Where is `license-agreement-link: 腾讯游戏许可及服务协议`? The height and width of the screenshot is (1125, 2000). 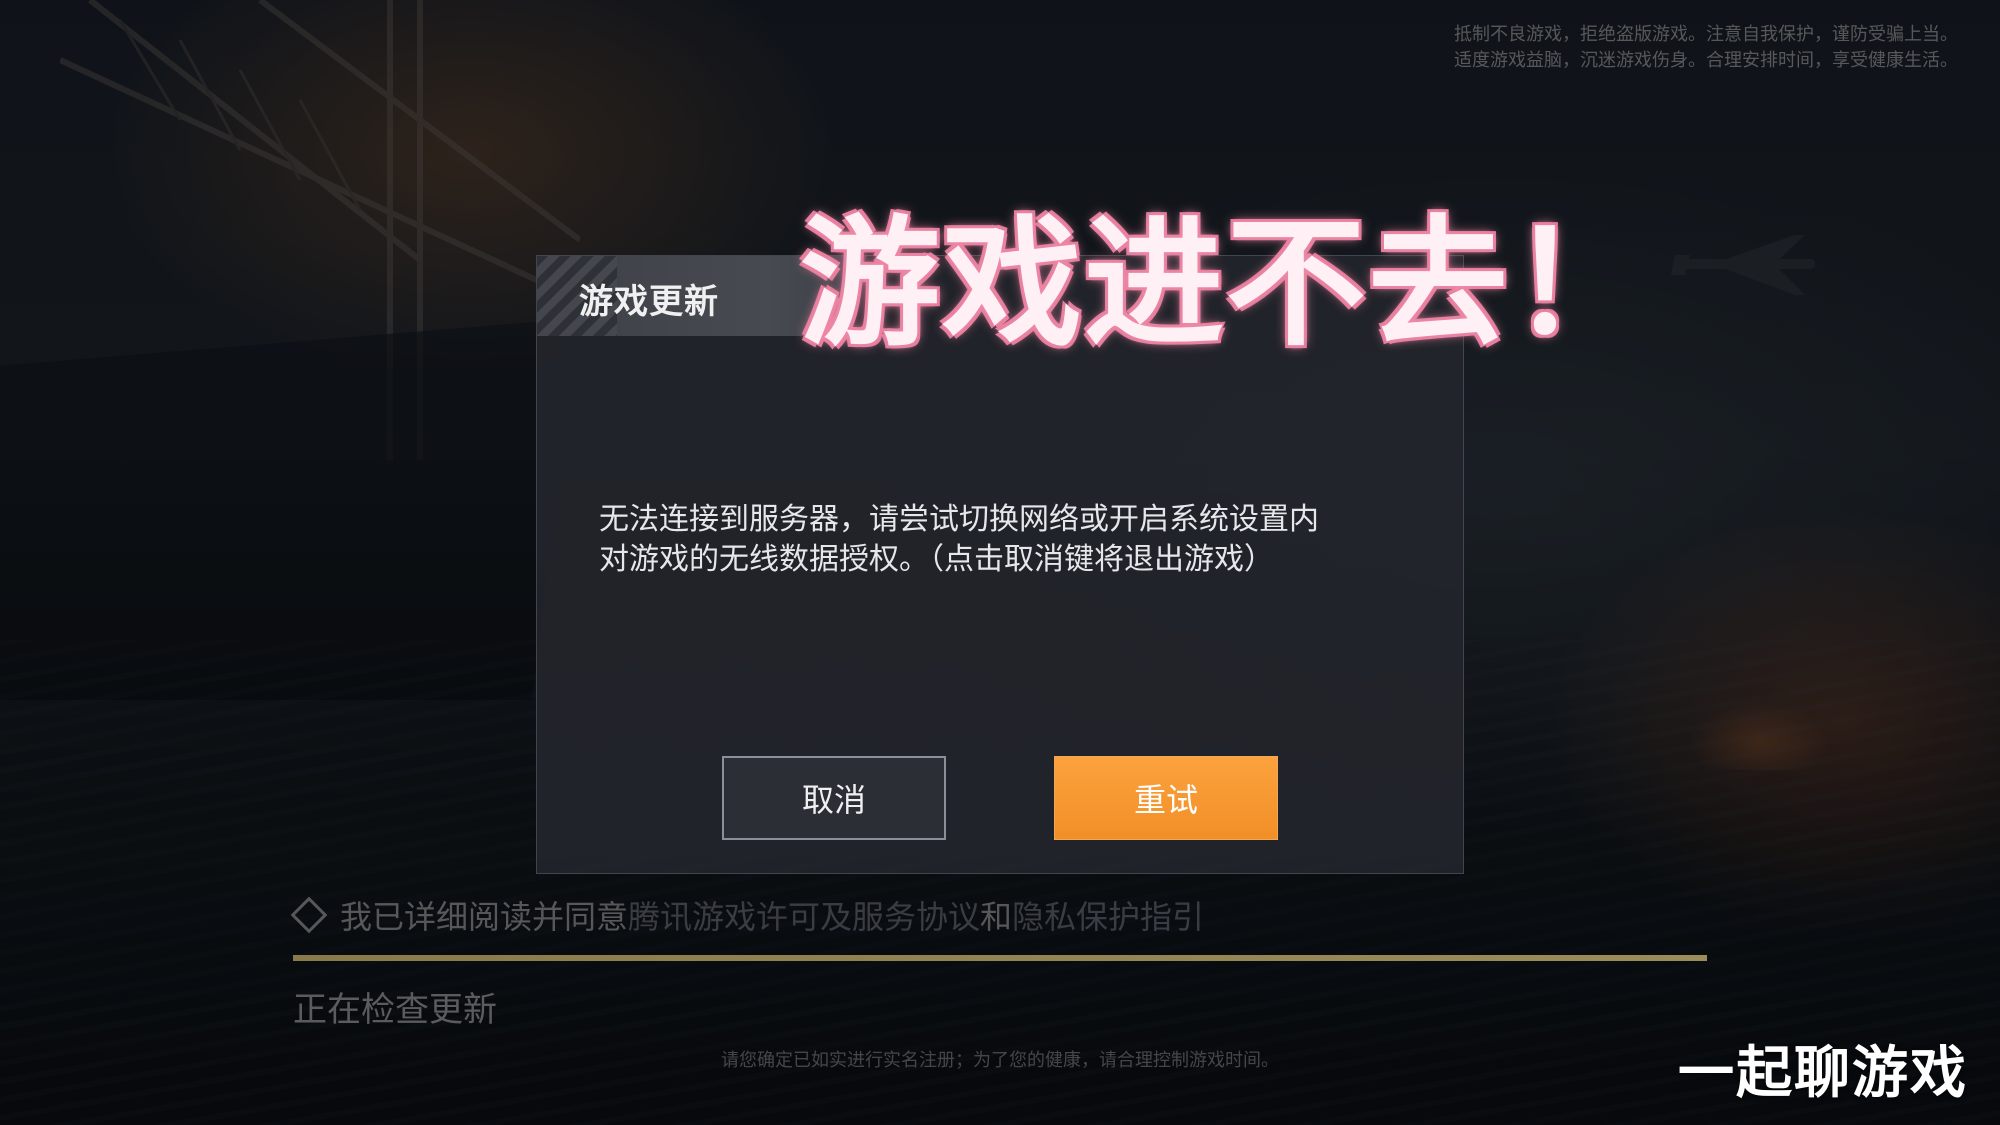
license-agreement-link: 腾讯游戏许可及服务协议 is located at coordinates (804, 915).